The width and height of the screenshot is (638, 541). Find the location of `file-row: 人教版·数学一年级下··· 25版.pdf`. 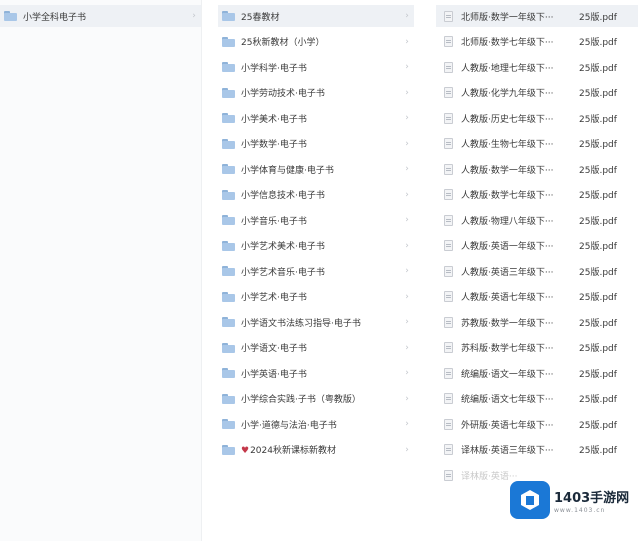

file-row: 人教版·数学一年级下··· 25版.pdf is located at coordinates (537, 169).